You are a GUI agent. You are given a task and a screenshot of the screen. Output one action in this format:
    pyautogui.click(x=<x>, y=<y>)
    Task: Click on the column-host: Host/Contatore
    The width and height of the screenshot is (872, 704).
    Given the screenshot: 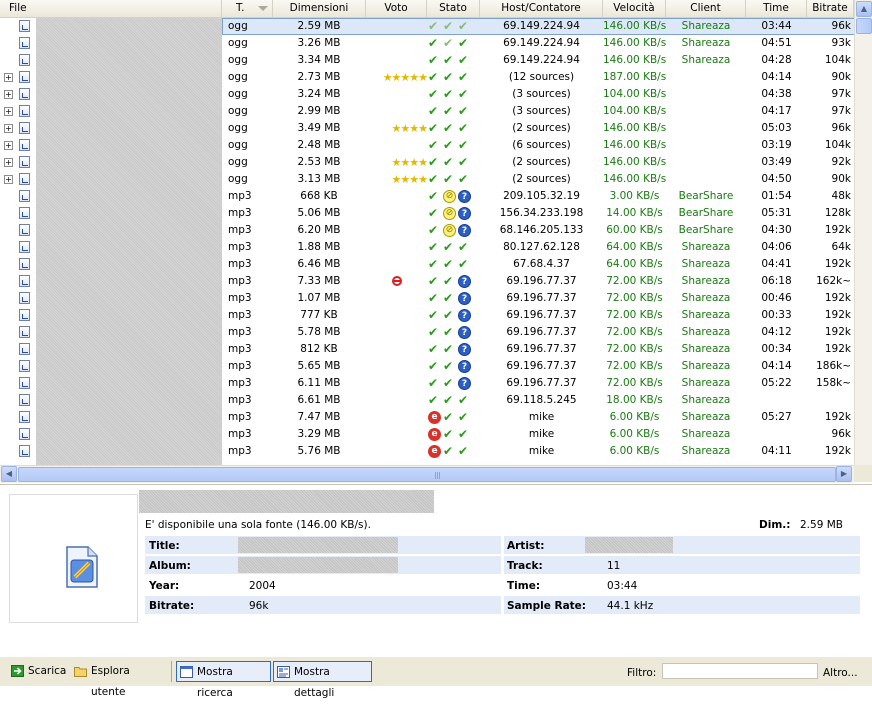 What is the action you would take?
    pyautogui.click(x=541, y=8)
    